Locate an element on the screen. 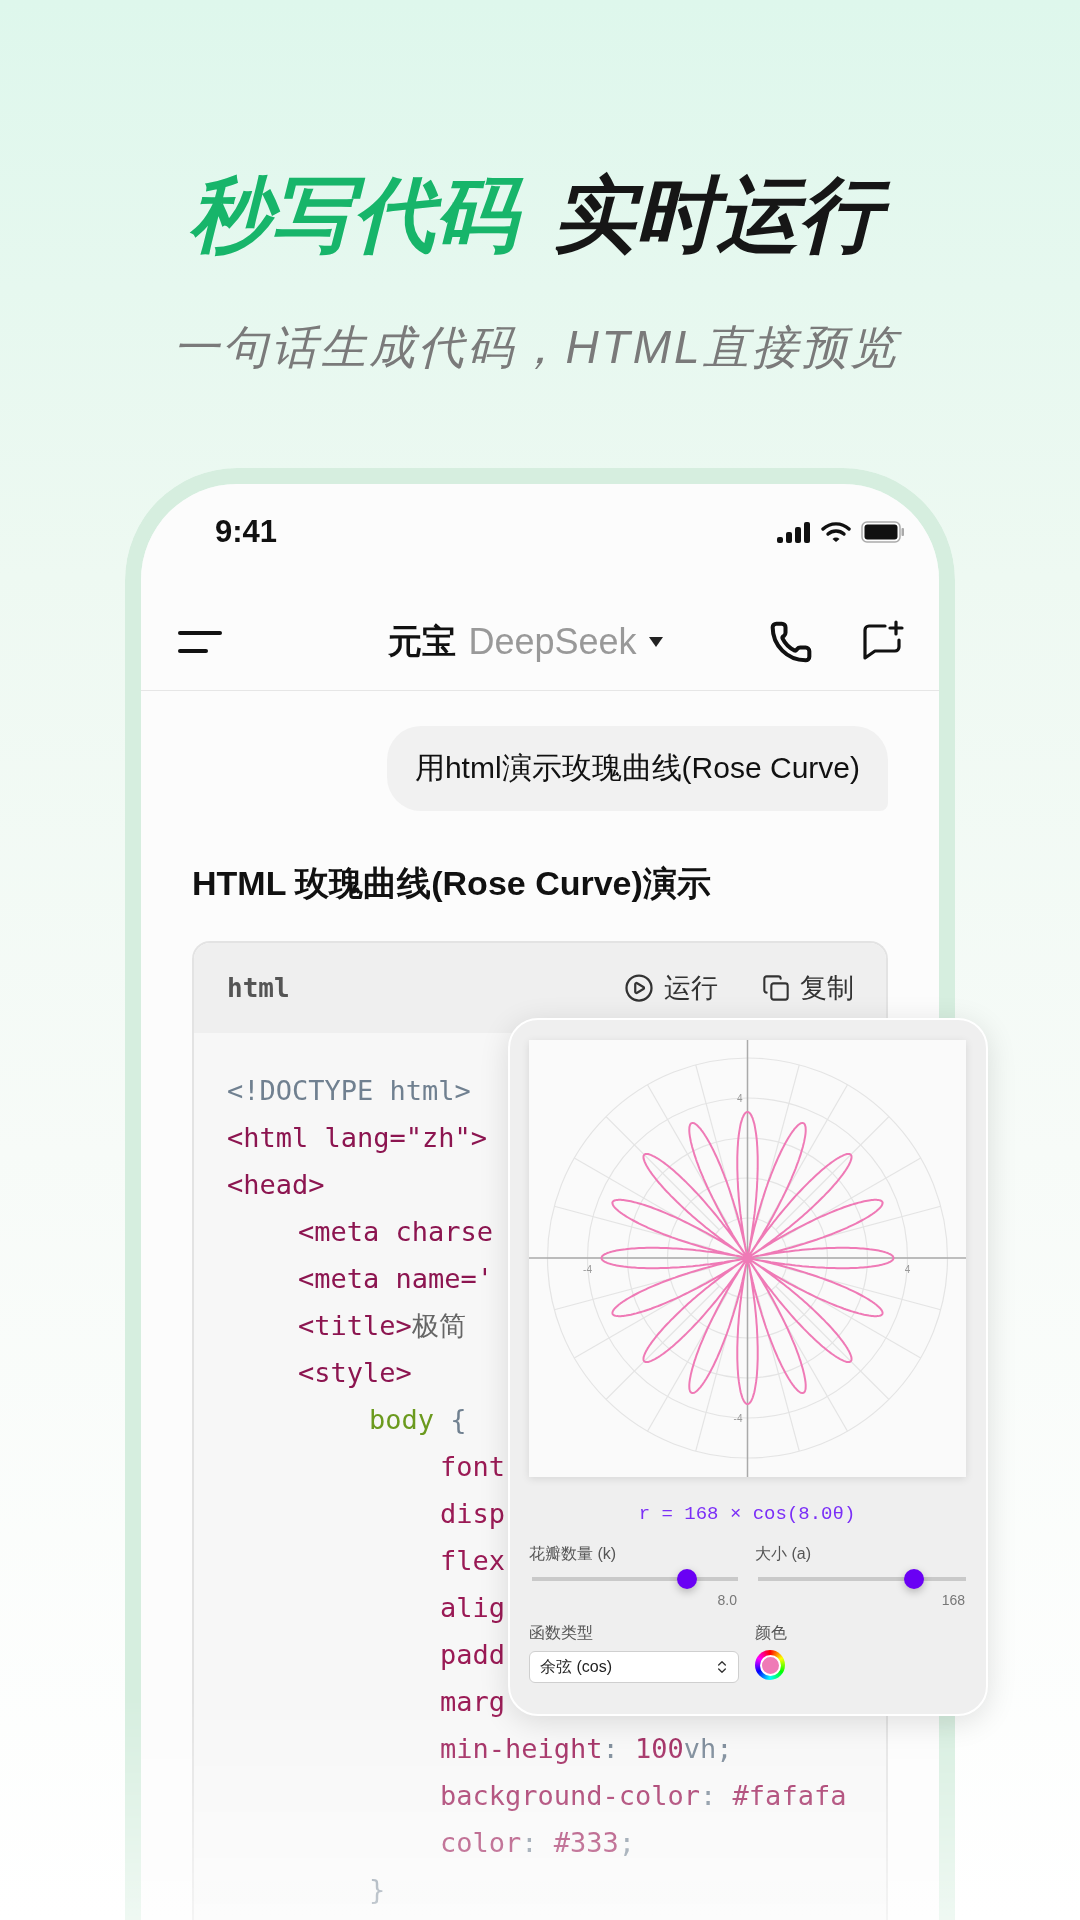 Image resolution: width=1080 pixels, height=1920 pixels. slider-value: 168 is located at coordinates (953, 1600).